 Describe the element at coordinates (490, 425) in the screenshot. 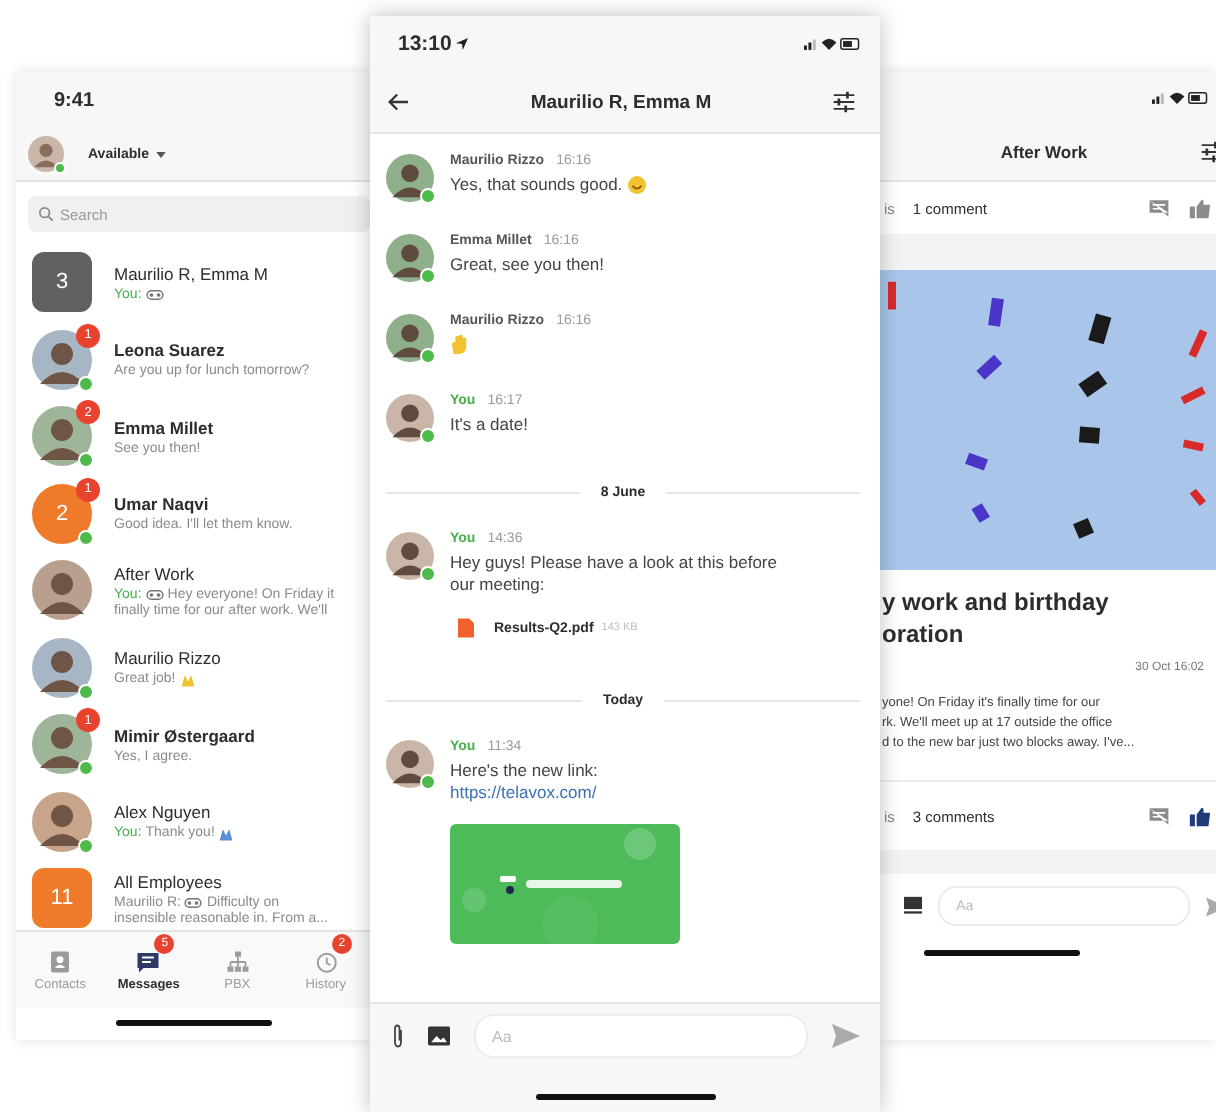

I see `message-text: It's a date!` at that location.